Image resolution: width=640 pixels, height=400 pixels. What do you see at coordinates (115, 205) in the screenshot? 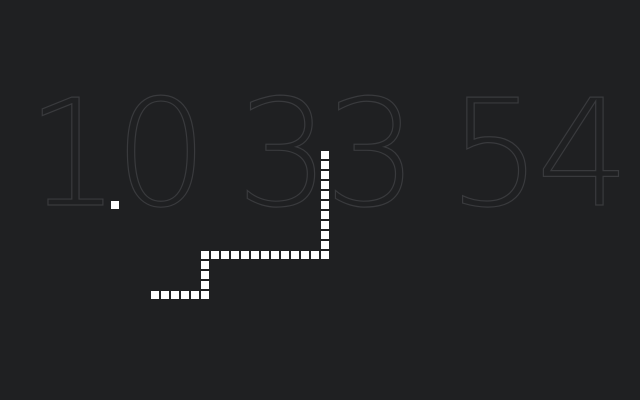
I see `food-pellet` at bounding box center [115, 205].